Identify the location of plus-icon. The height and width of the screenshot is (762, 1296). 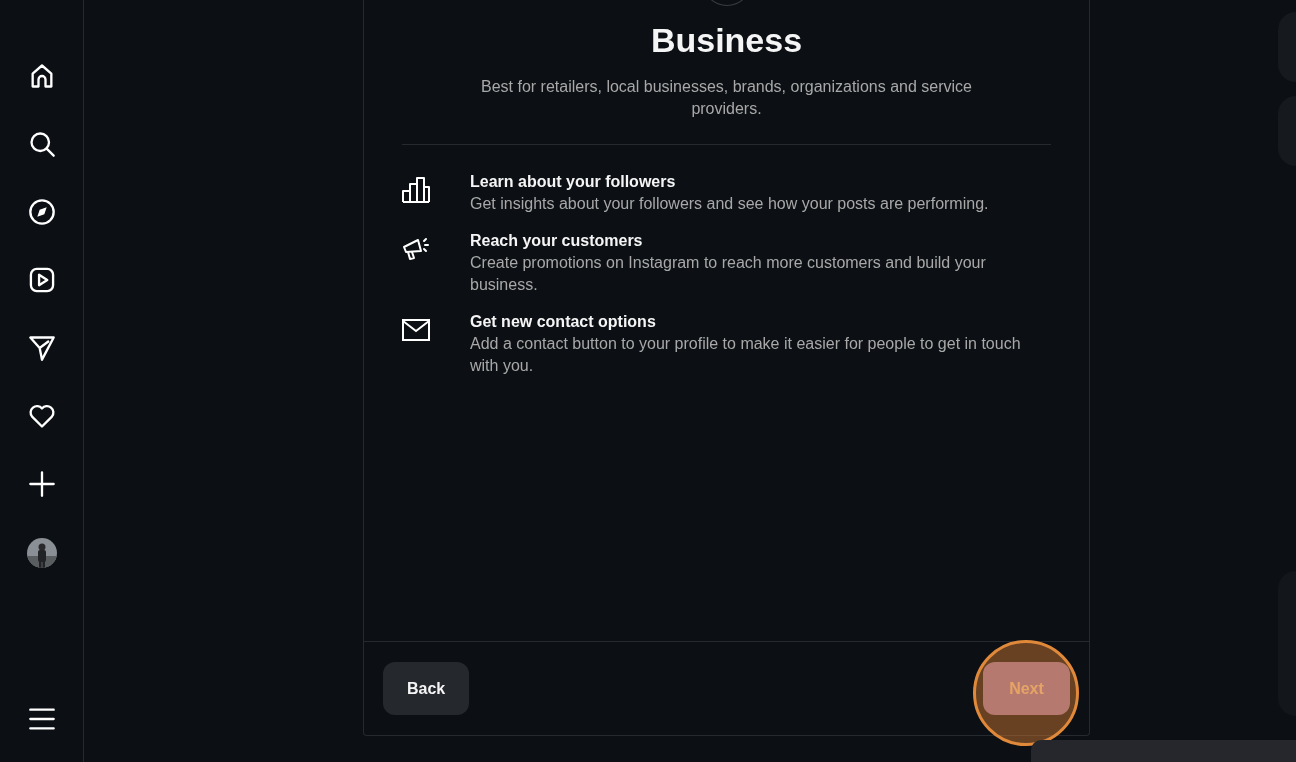
(41, 484).